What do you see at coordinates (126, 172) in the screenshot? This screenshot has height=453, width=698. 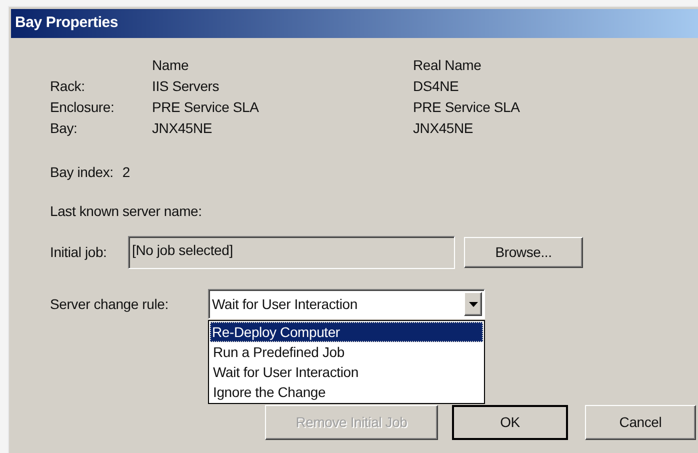 I see `bay-index-value: 2` at bounding box center [126, 172].